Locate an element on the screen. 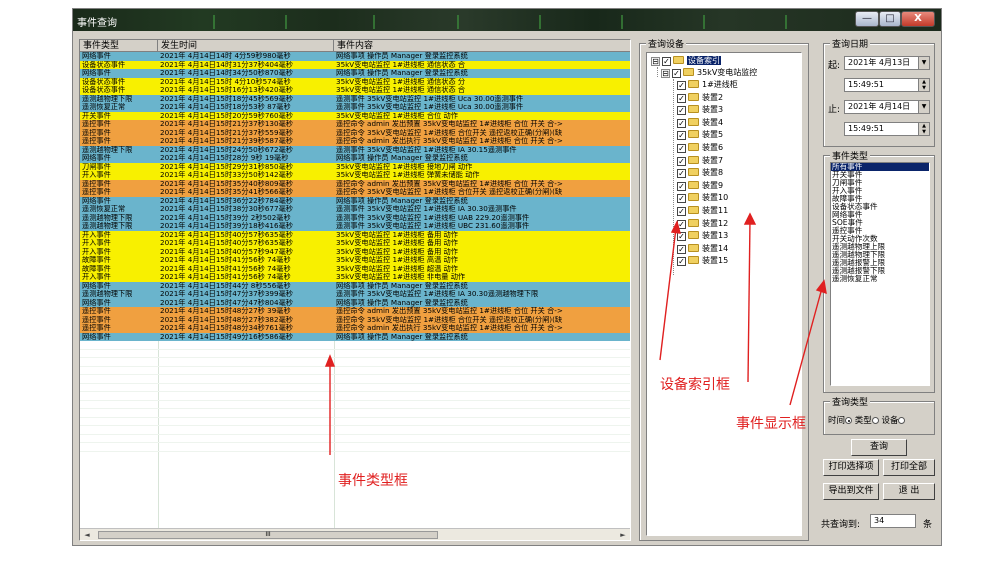  annotation-event-display-box: 事件显示框 is located at coordinates (771, 424).